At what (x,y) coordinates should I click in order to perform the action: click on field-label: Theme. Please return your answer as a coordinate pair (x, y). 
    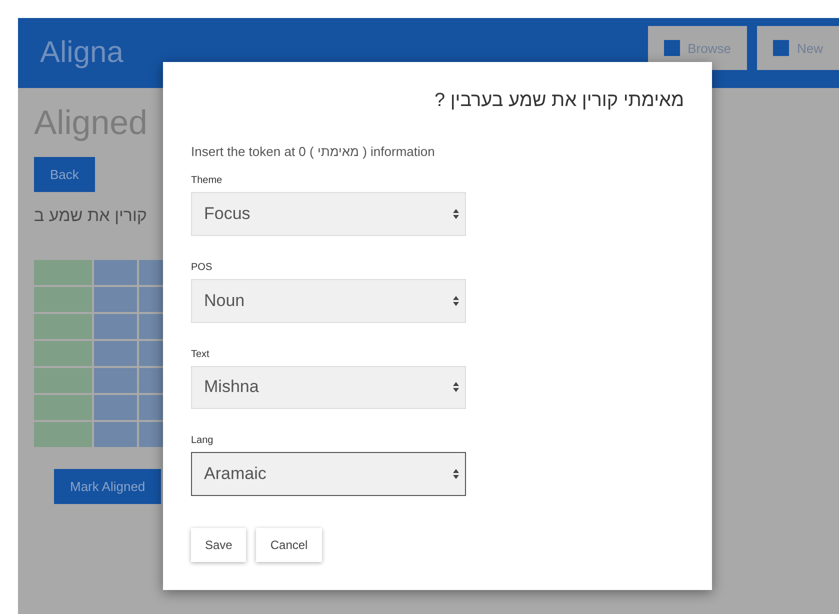
    Looking at the image, I should click on (207, 180).